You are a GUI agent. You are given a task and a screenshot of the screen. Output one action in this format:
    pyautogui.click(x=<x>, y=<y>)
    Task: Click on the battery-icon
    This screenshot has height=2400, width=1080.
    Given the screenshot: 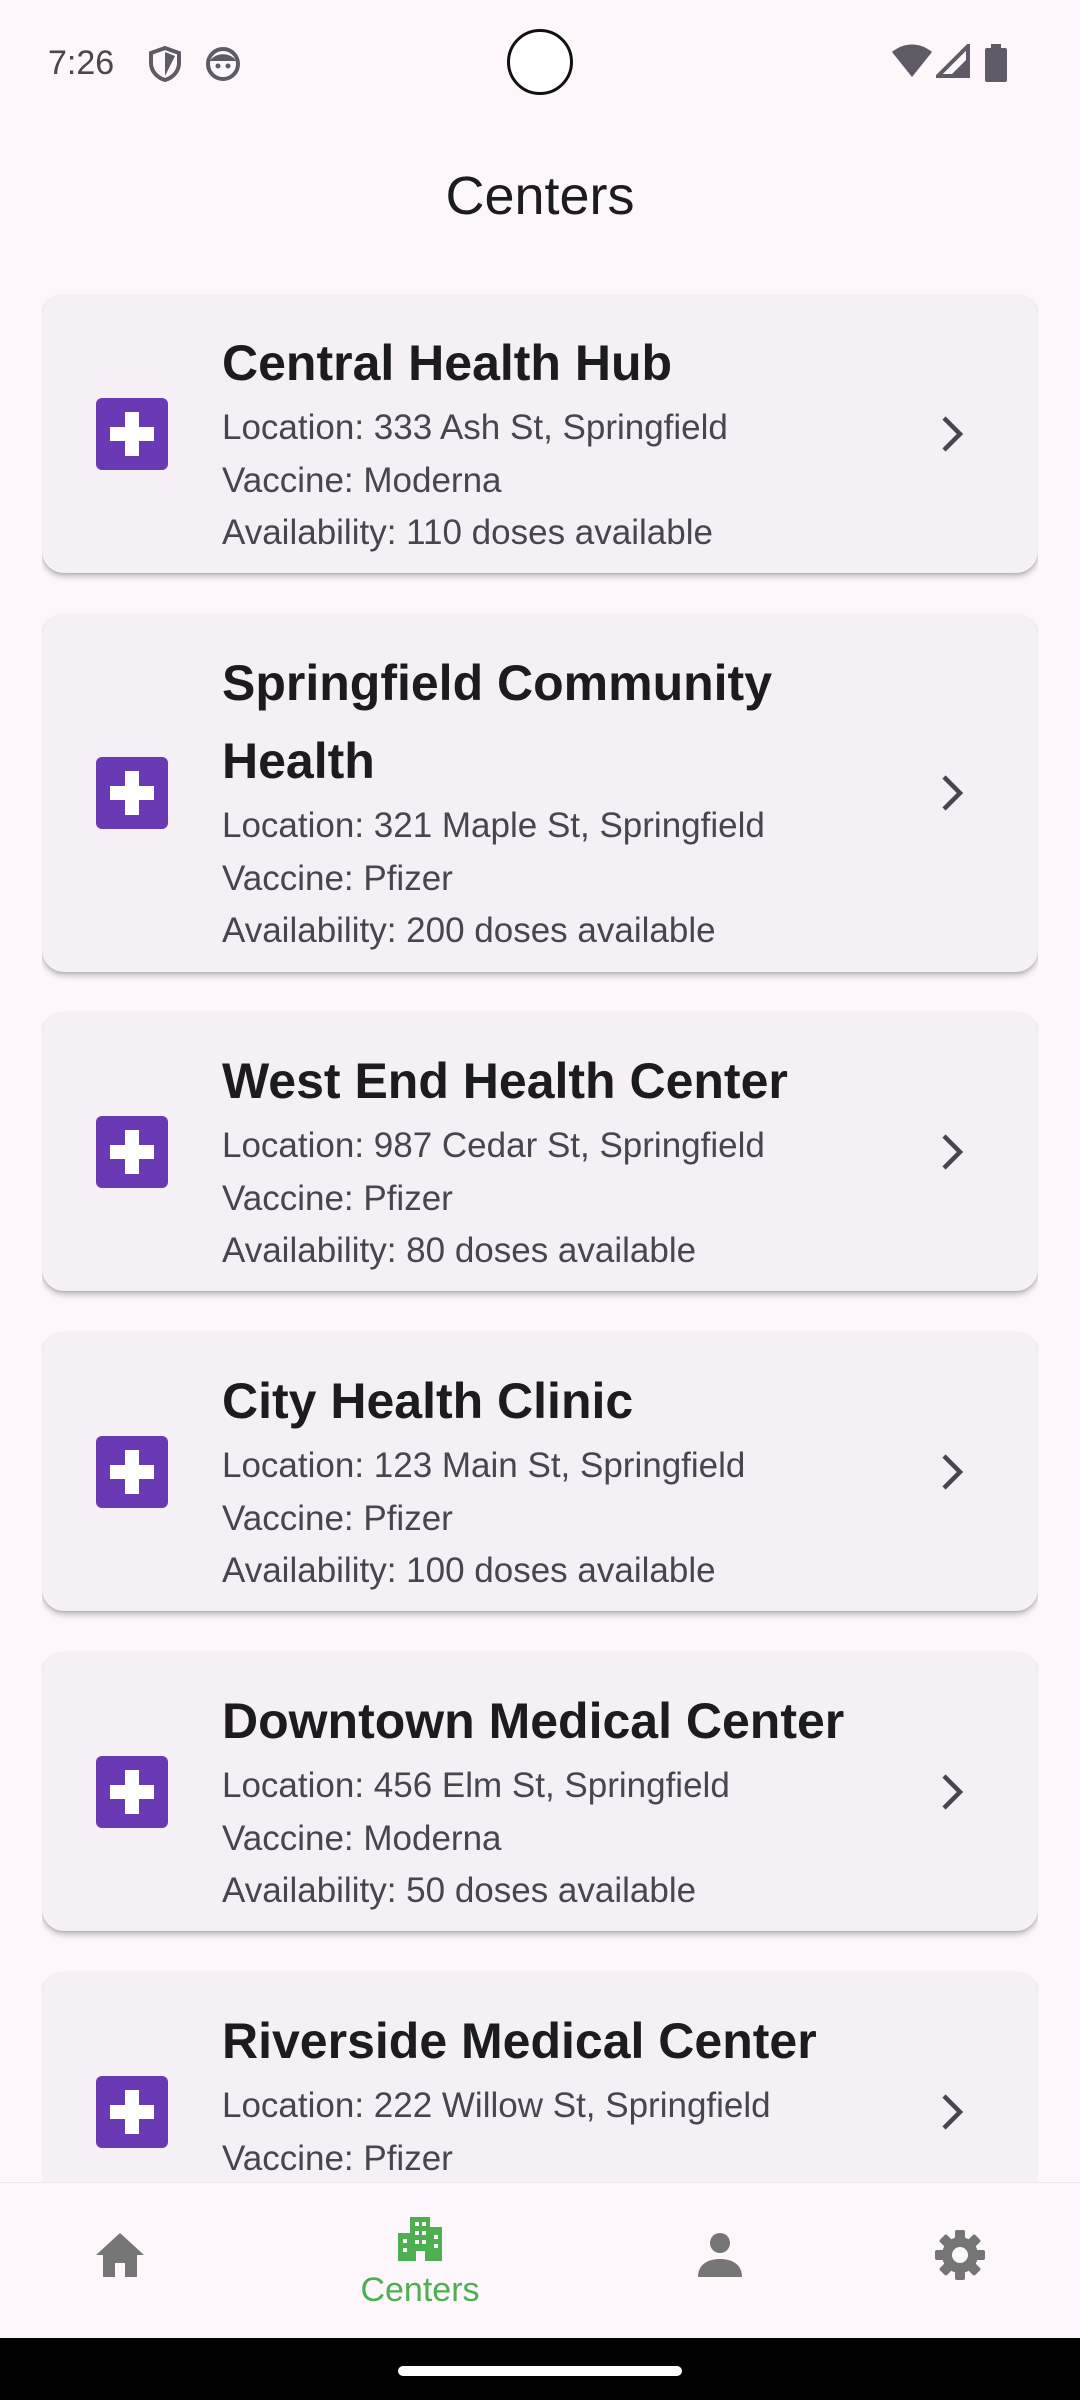 What is the action you would take?
    pyautogui.click(x=996, y=65)
    